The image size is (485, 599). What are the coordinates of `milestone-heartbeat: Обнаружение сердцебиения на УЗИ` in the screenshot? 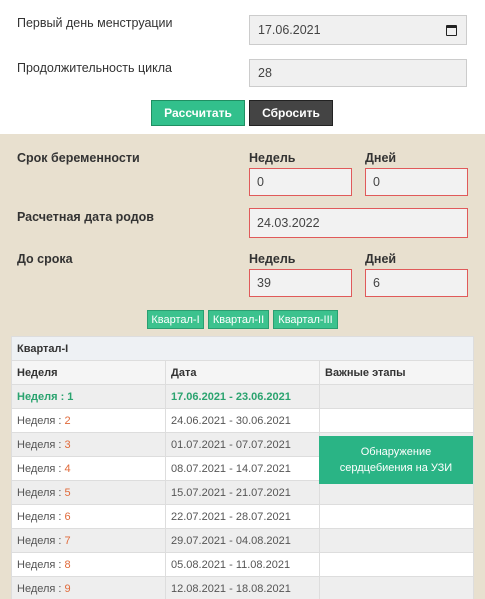 It's located at (396, 460).